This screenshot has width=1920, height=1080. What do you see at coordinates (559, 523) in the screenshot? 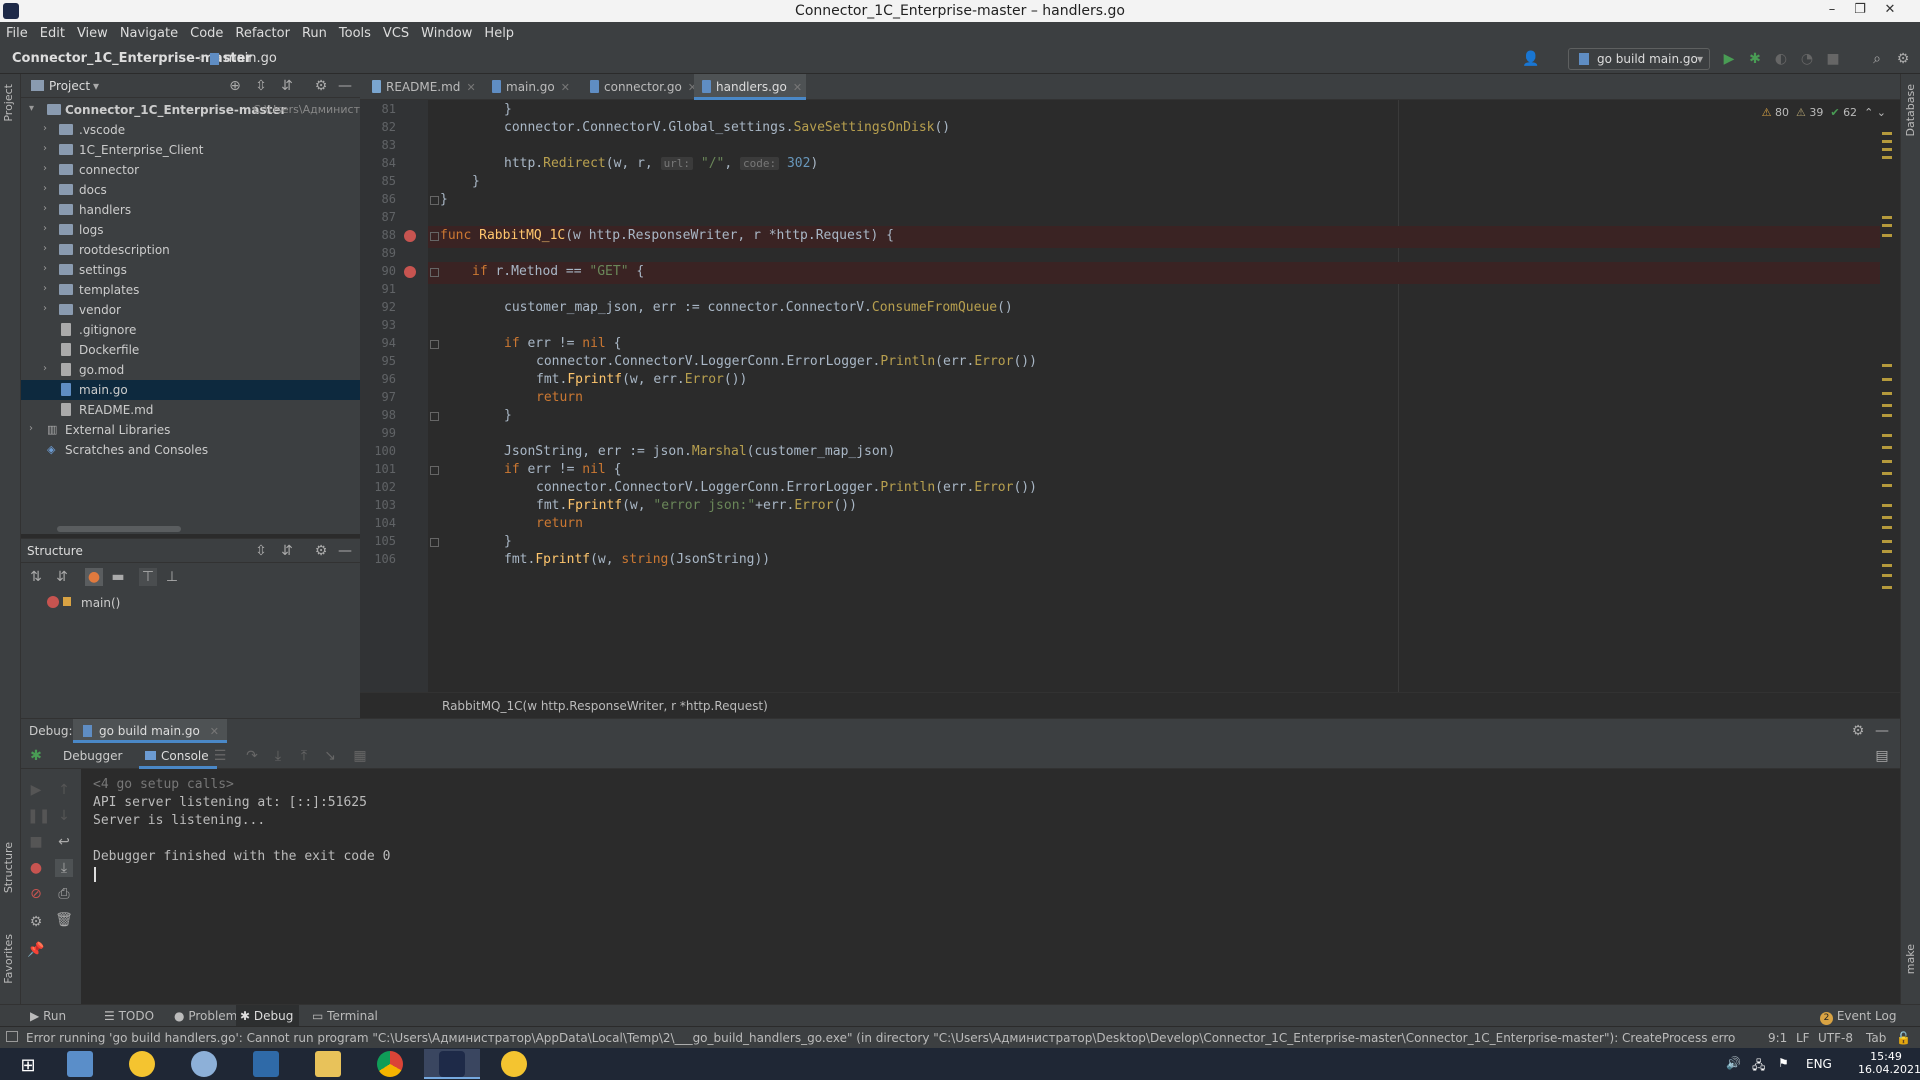
I see `code-line: return` at bounding box center [559, 523].